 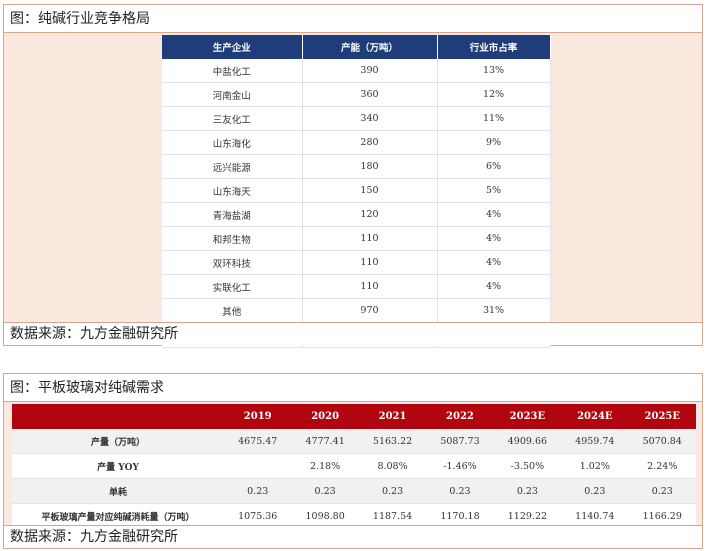 I want to click on table-row: 产量 YOY 2.18% 8.08% -1.46% -3.50% 1.02% 2.24%, so click(x=354, y=466).